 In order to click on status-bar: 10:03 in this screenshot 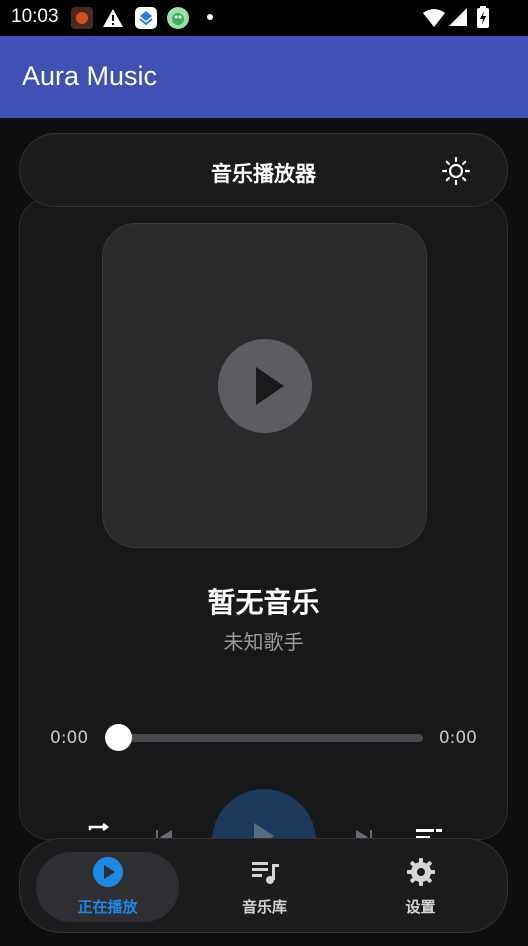, I will do `click(264, 18)`.